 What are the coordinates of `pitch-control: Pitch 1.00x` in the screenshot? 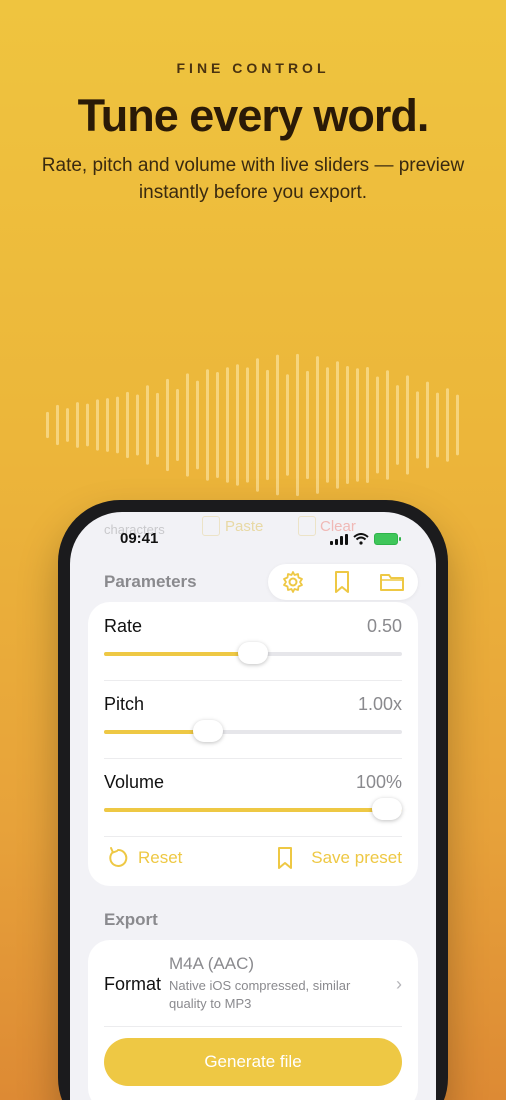 It's located at (253, 719).